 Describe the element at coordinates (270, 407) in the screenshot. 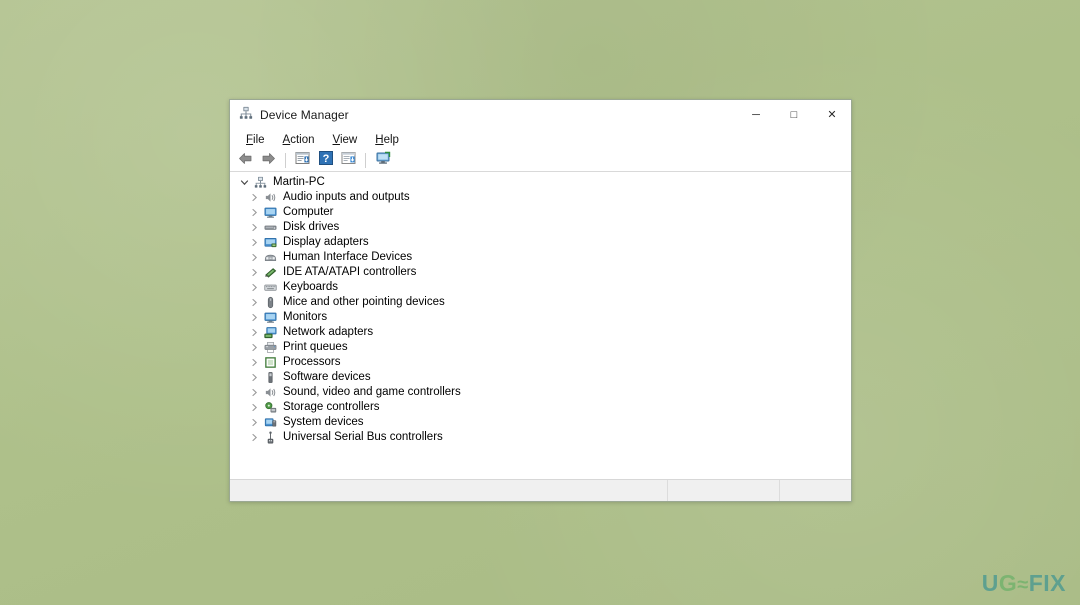

I see `storage-controller-icon` at that location.